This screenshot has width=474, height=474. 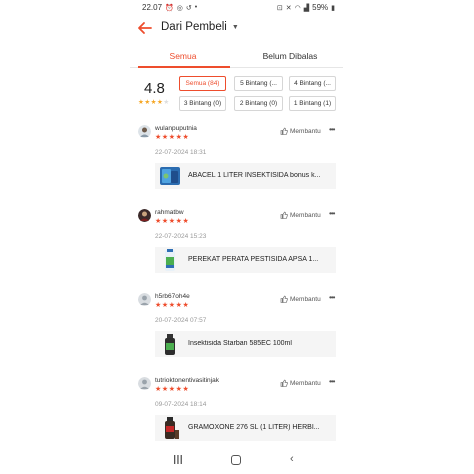 What do you see at coordinates (290, 56) in the screenshot?
I see `tab-belum-dibalas: Belum Dibalas` at bounding box center [290, 56].